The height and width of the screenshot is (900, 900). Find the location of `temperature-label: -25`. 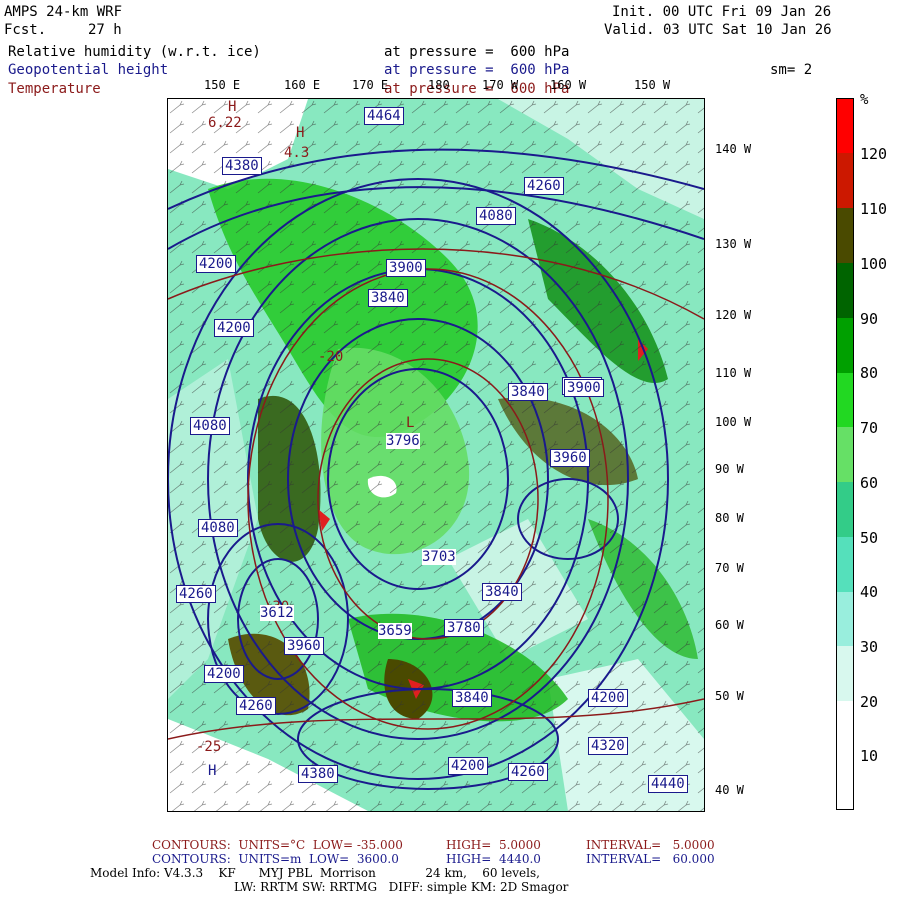

temperature-label: -25 is located at coordinates (209, 747).